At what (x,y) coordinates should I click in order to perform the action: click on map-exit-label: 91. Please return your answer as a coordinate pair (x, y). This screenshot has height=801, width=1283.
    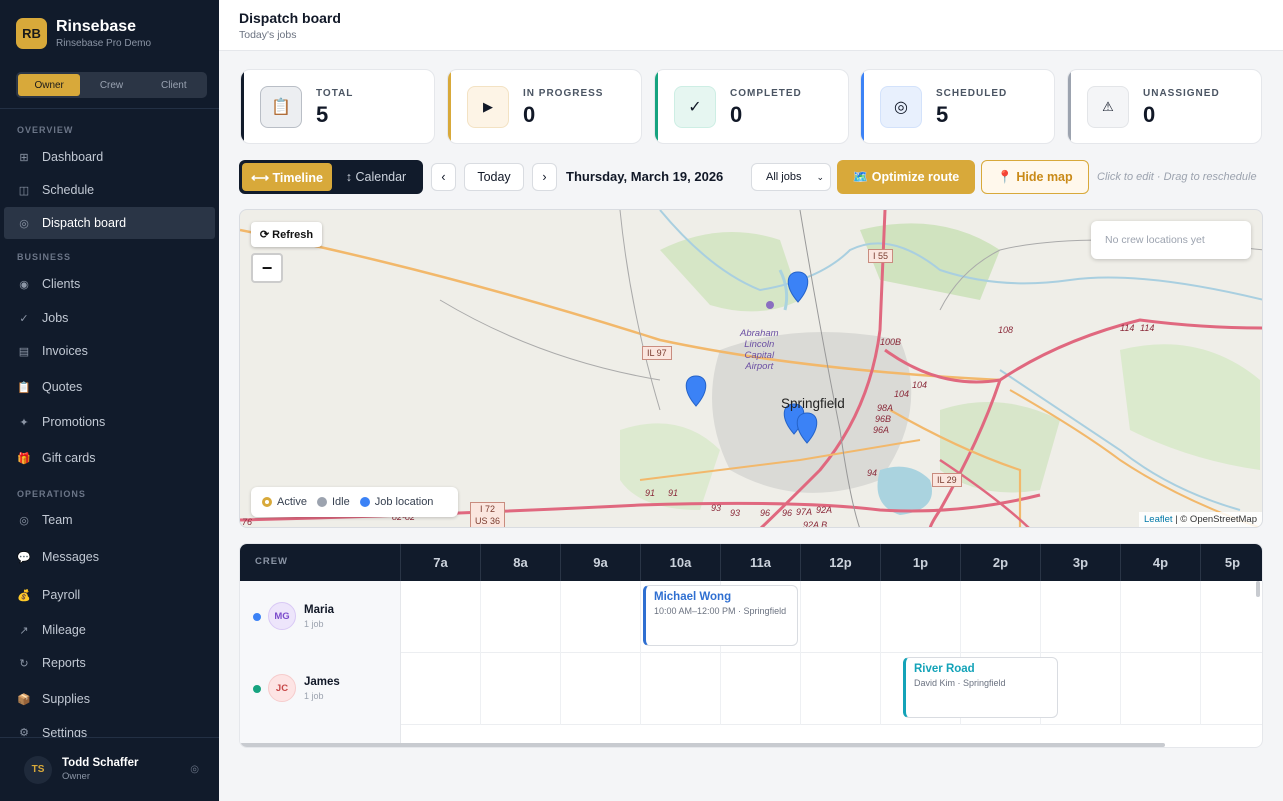
    Looking at the image, I should click on (650, 493).